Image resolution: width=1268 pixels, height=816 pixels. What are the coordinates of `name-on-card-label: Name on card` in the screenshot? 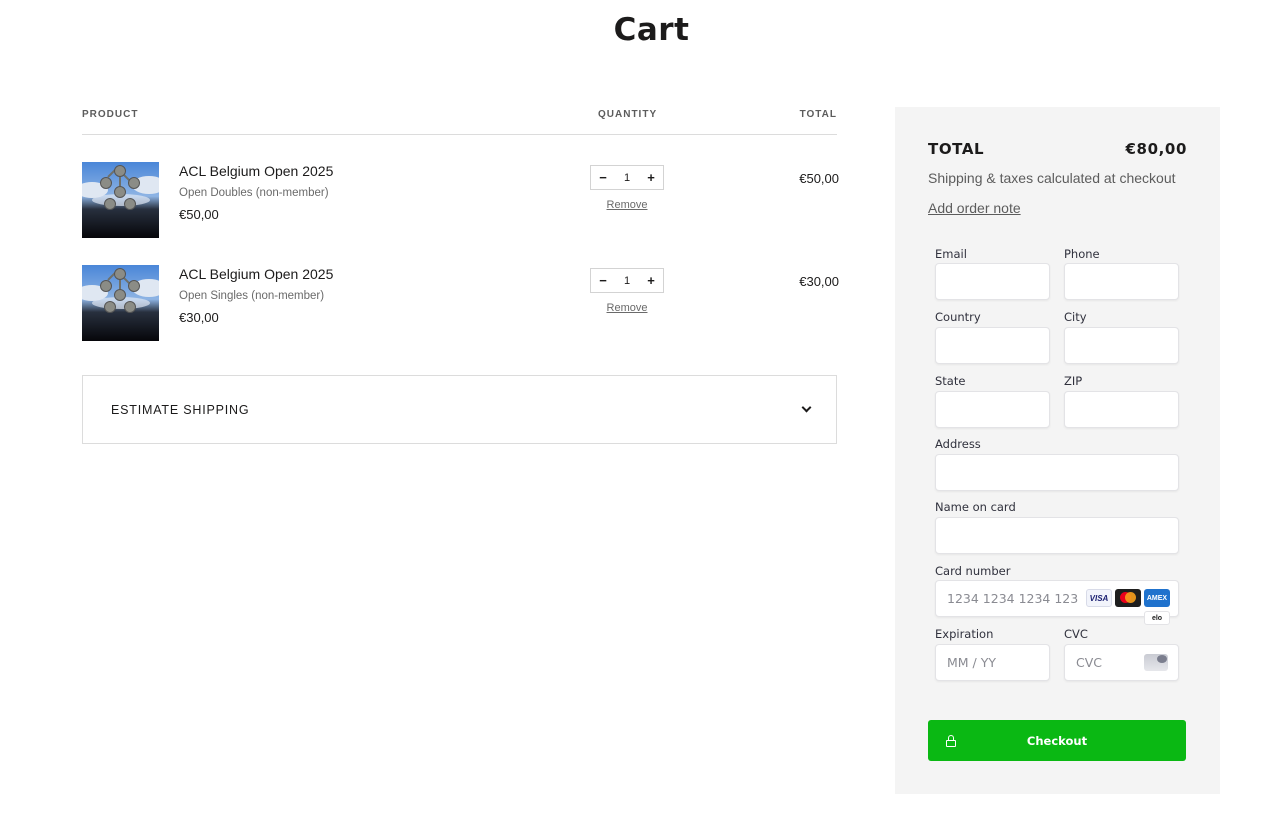 It's located at (975, 507).